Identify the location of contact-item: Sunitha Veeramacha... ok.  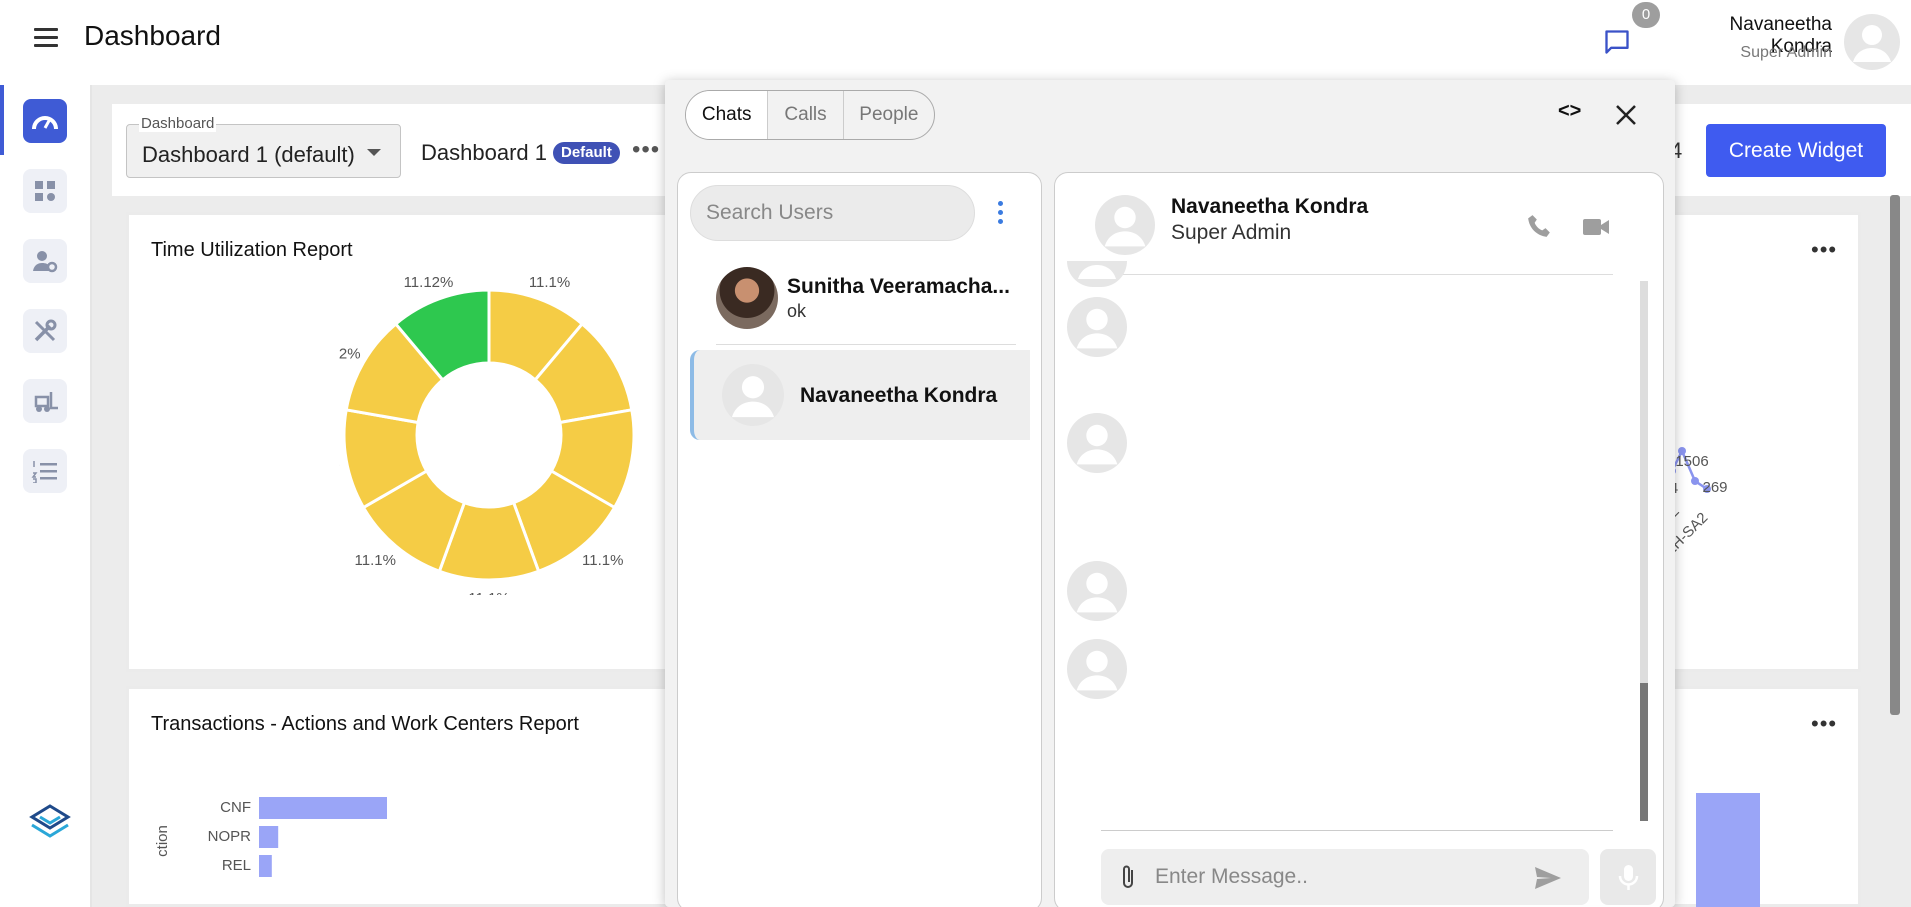
(860, 298).